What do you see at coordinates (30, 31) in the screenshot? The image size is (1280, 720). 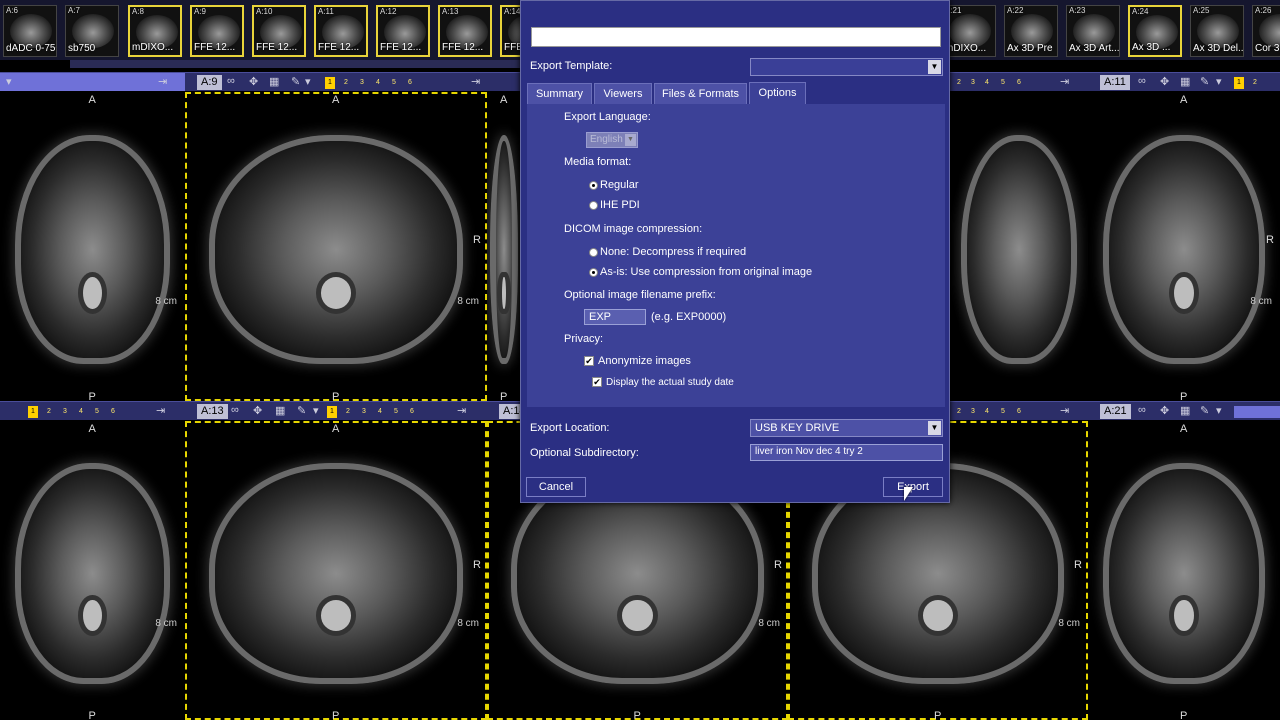 I see `series-thumbnail: A:6 dADC 0-750` at bounding box center [30, 31].